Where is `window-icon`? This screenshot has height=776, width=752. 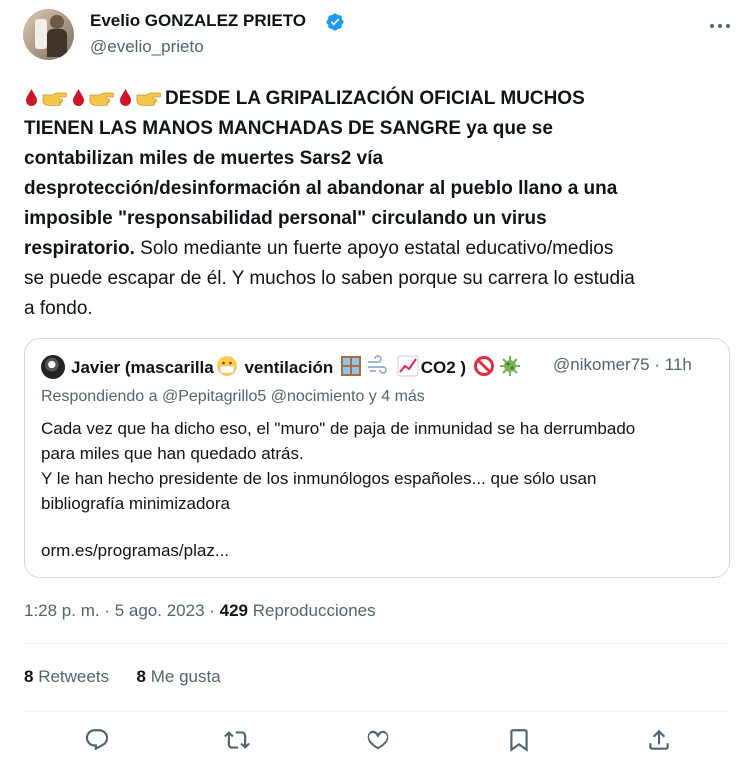
window-icon is located at coordinates (350, 366).